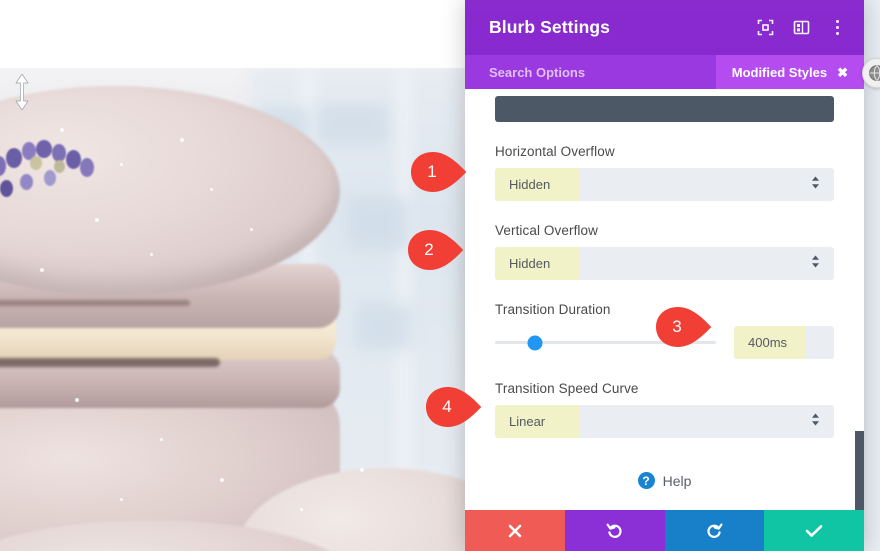 The image size is (880, 551). I want to click on callout-number: 2, so click(429, 249).